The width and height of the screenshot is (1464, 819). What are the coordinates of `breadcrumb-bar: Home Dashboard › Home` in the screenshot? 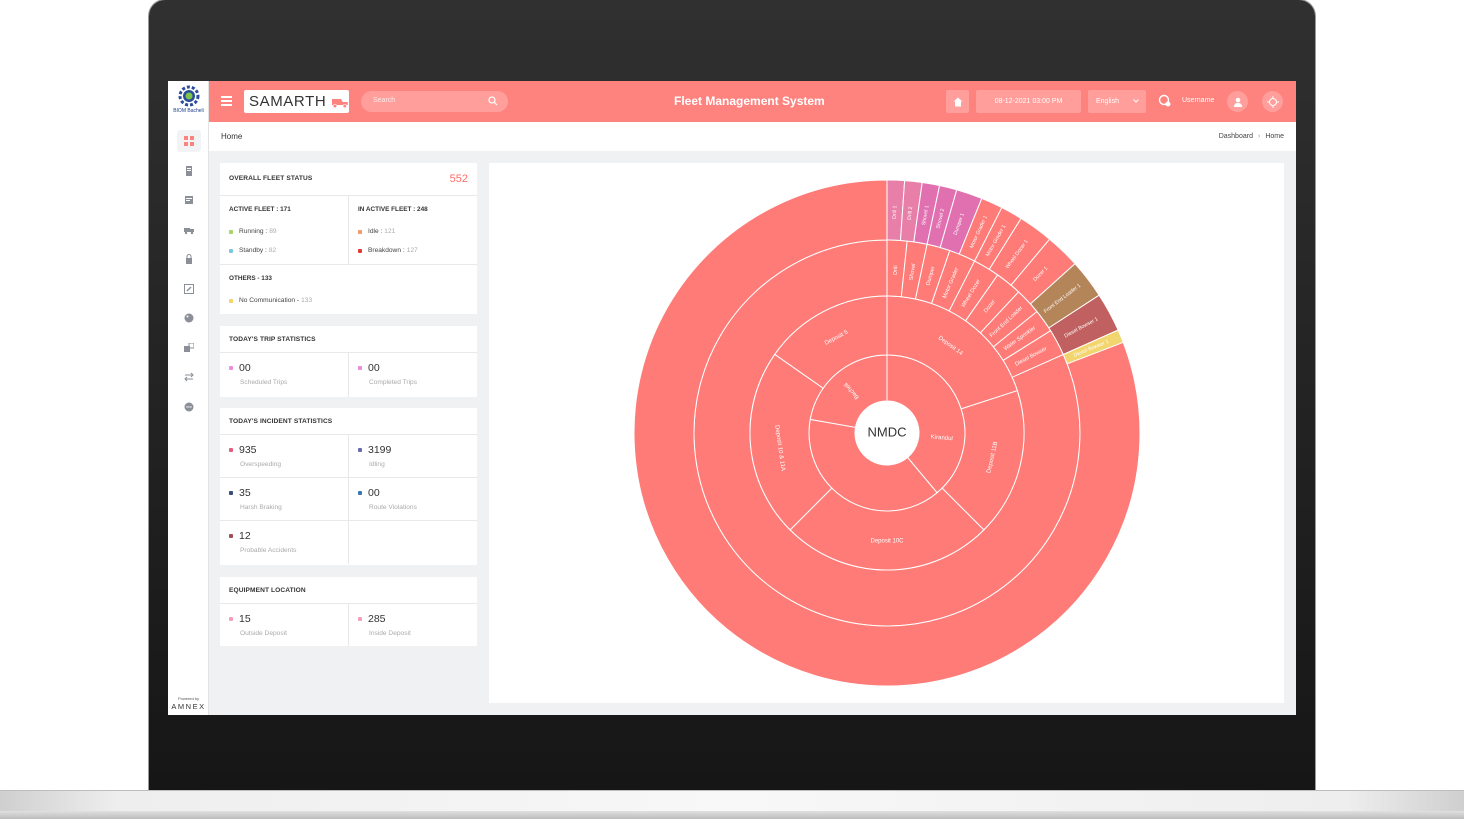 It's located at (752, 136).